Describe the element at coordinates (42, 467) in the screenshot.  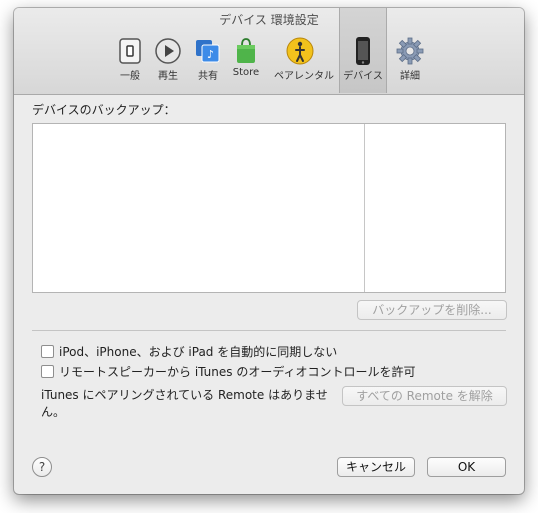
I see `help-button: ?` at that location.